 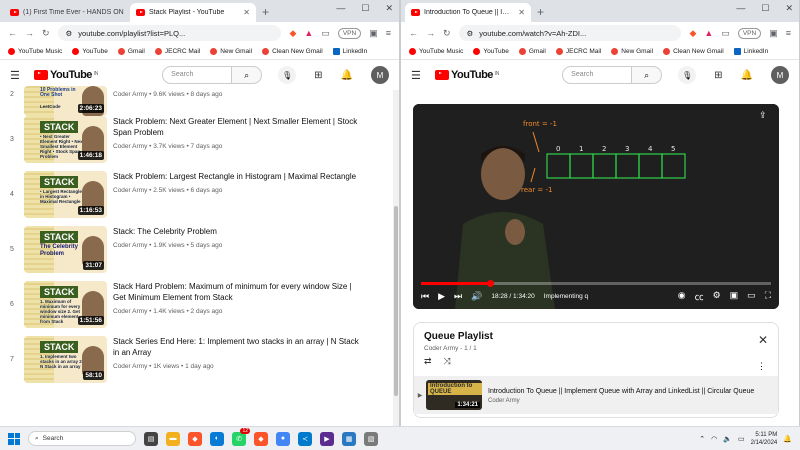 I want to click on theater-mode-icon: ▭, so click(x=751, y=296).